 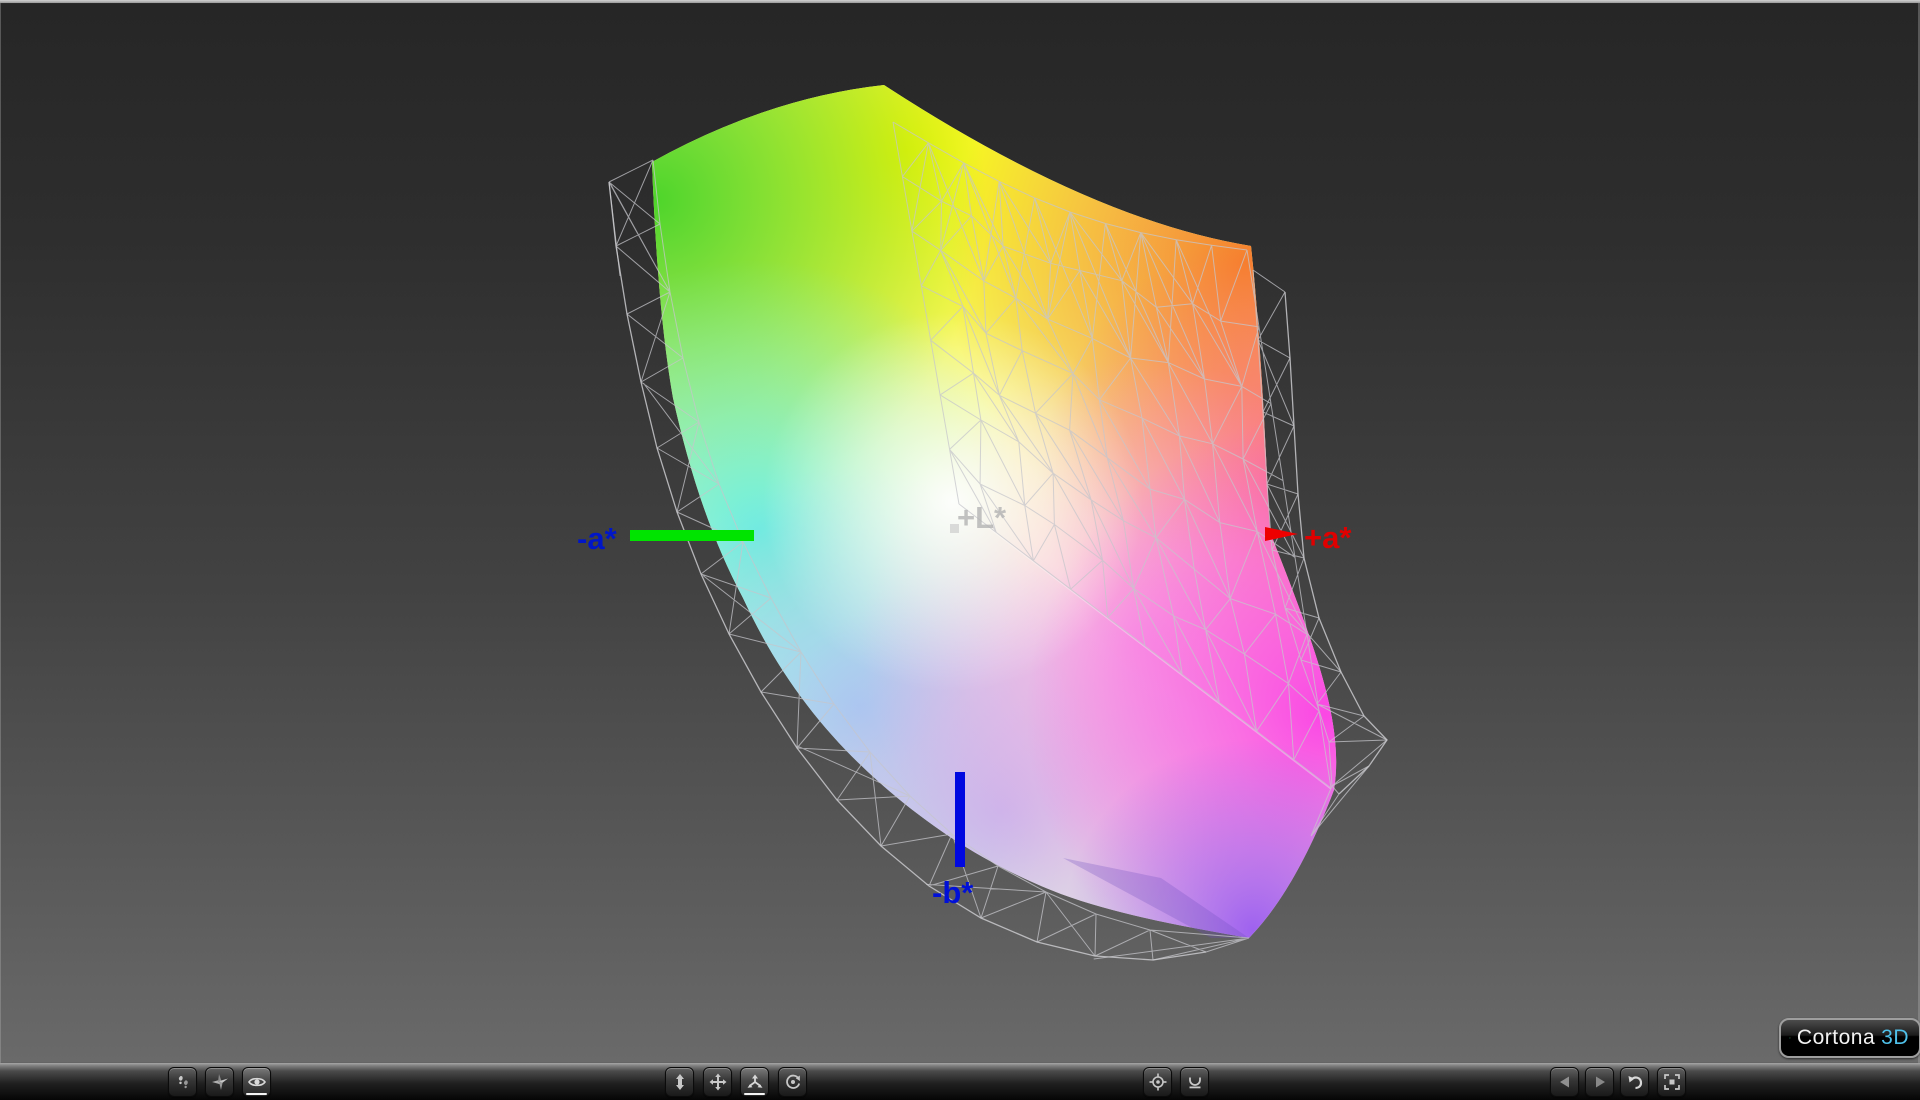 I want to click on neg-a-axis-label: -a*, so click(x=597, y=538).